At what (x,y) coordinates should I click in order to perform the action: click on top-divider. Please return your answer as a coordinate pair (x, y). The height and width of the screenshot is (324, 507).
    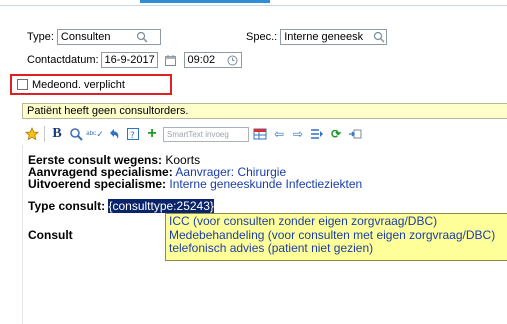
    Looking at the image, I should click on (253, 5).